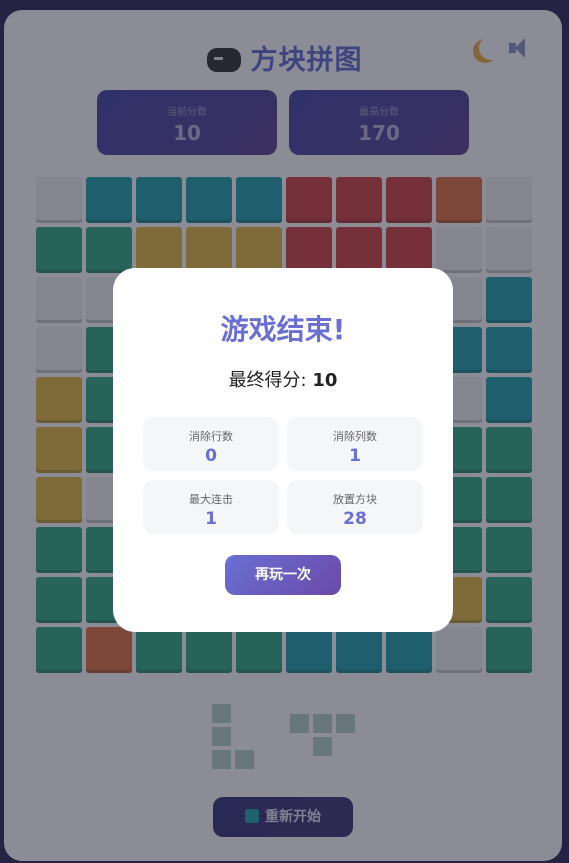 The height and width of the screenshot is (863, 569). What do you see at coordinates (355, 444) in the screenshot?
I see `stat-cleared-columns: 消除列数 1` at bounding box center [355, 444].